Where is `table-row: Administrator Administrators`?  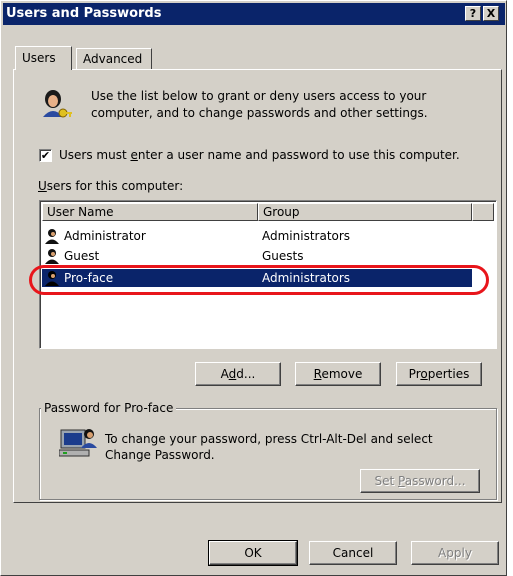 table-row: Administrator Administrators is located at coordinates (257, 236).